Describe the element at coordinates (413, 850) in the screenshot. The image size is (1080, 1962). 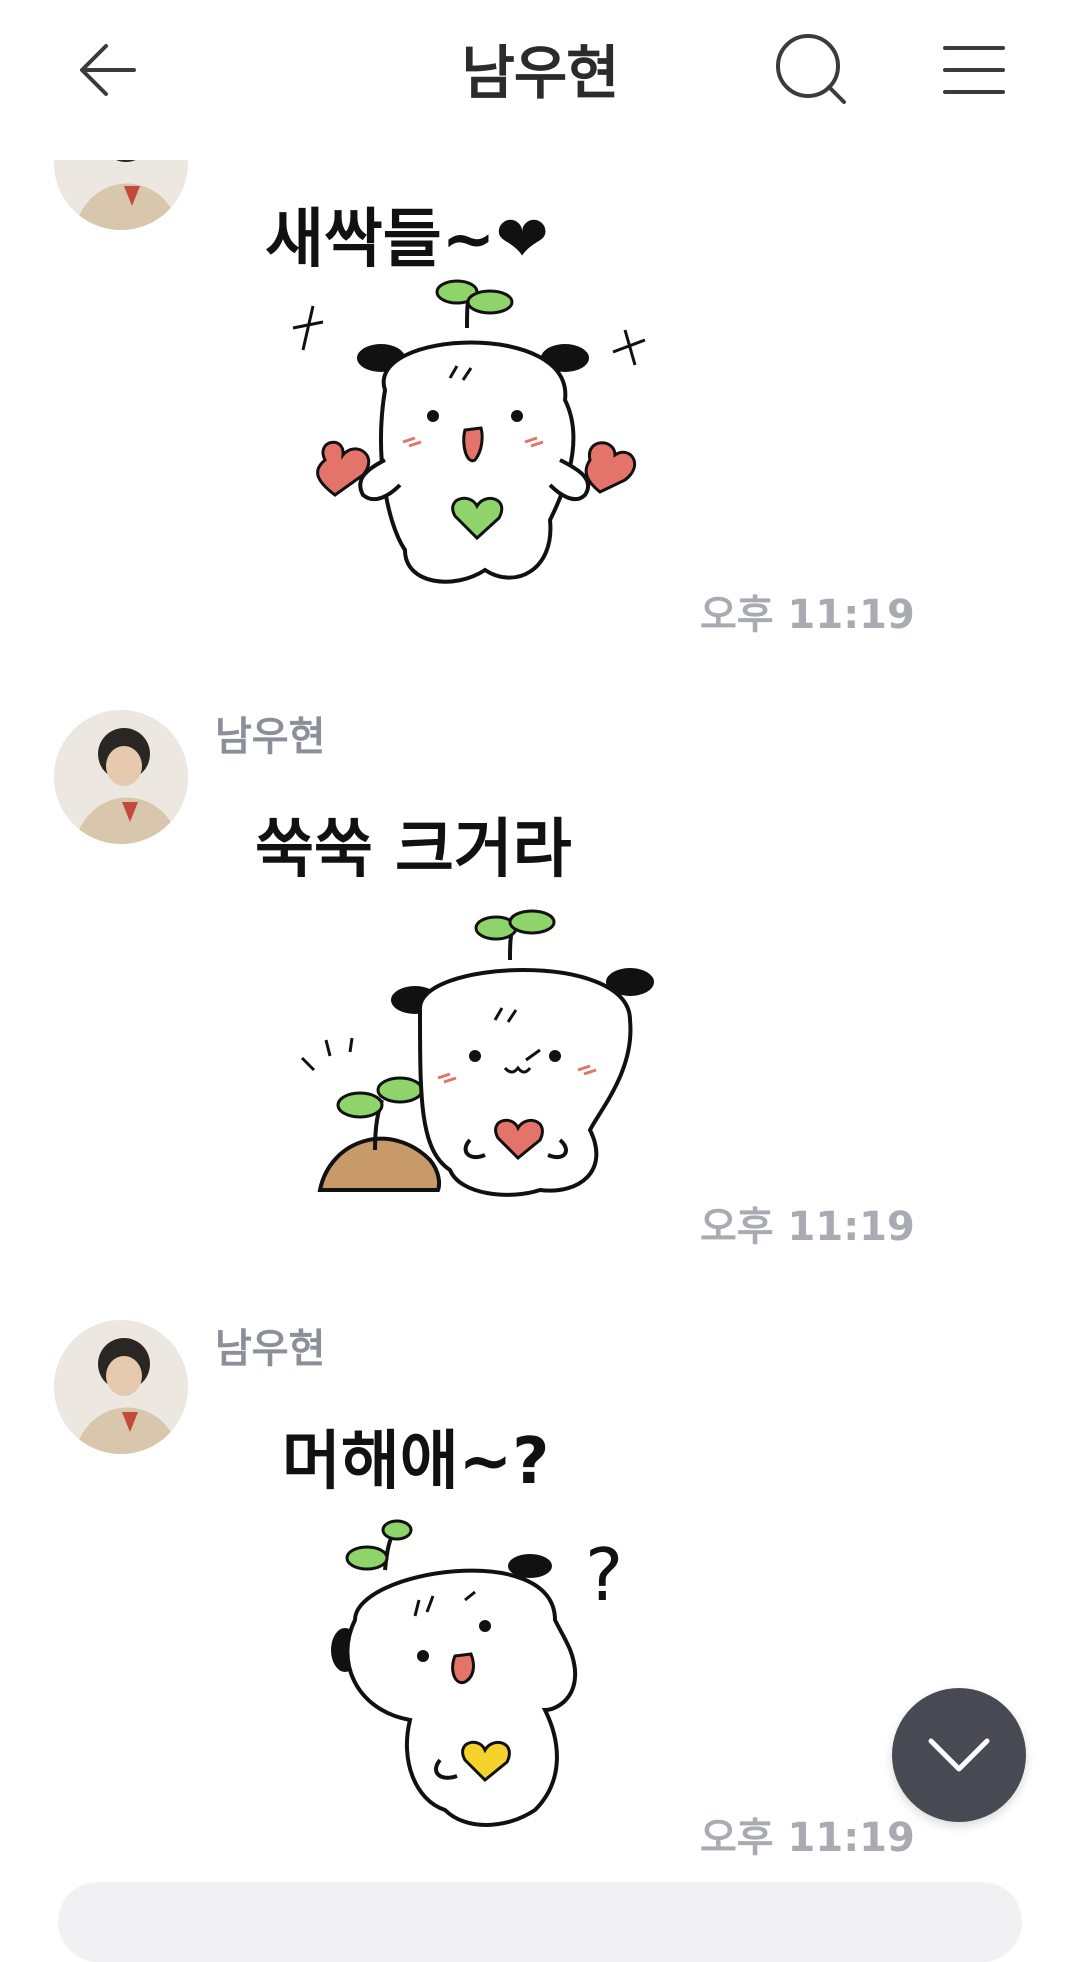
I see `sticker-caption: 쑥쑥 크거라` at that location.